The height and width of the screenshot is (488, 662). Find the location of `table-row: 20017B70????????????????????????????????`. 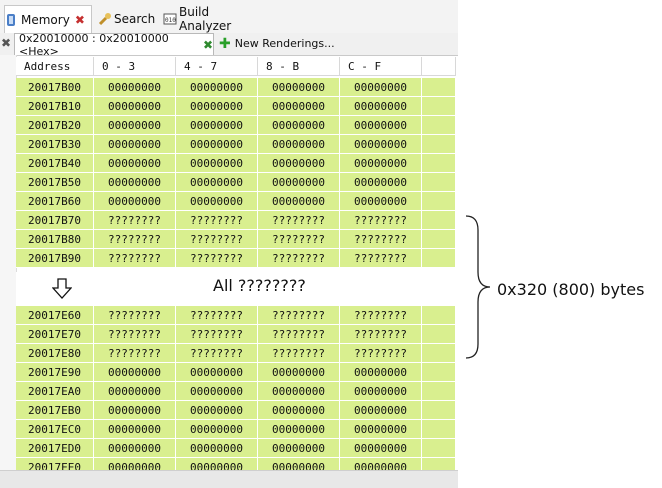

table-row: 20017B70???????????????????????????????? is located at coordinates (236, 220).